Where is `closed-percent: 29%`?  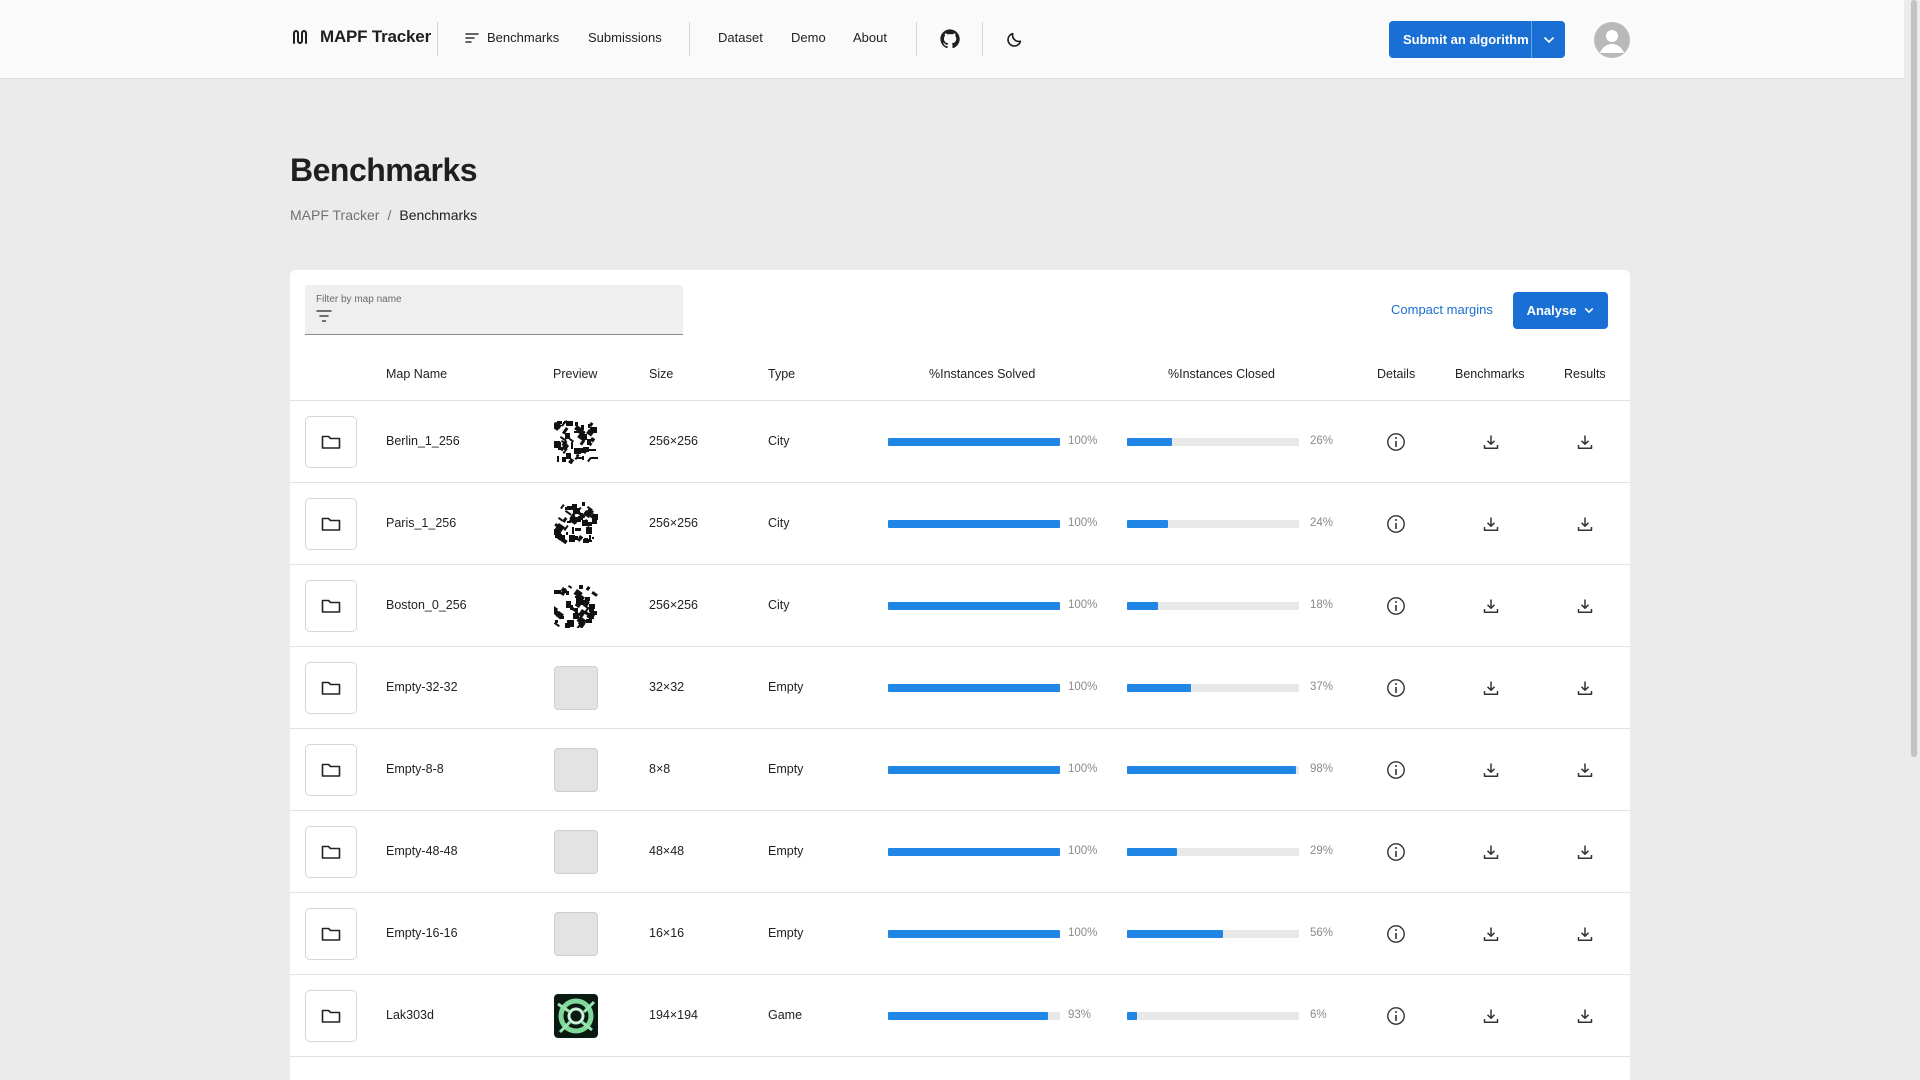
closed-percent: 29% is located at coordinates (1322, 851).